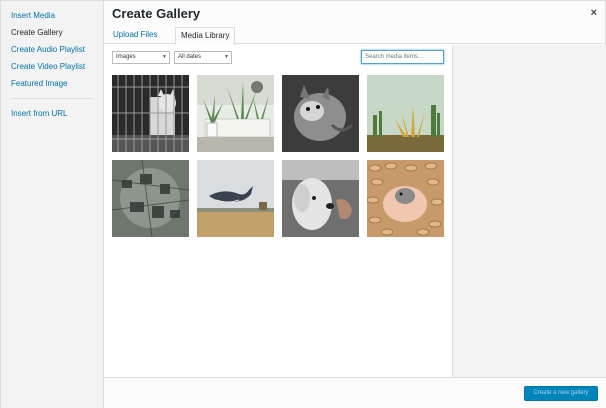 This screenshot has height=408, width=606. Describe the element at coordinates (594, 13) in the screenshot. I see `close-icon: ×` at that location.